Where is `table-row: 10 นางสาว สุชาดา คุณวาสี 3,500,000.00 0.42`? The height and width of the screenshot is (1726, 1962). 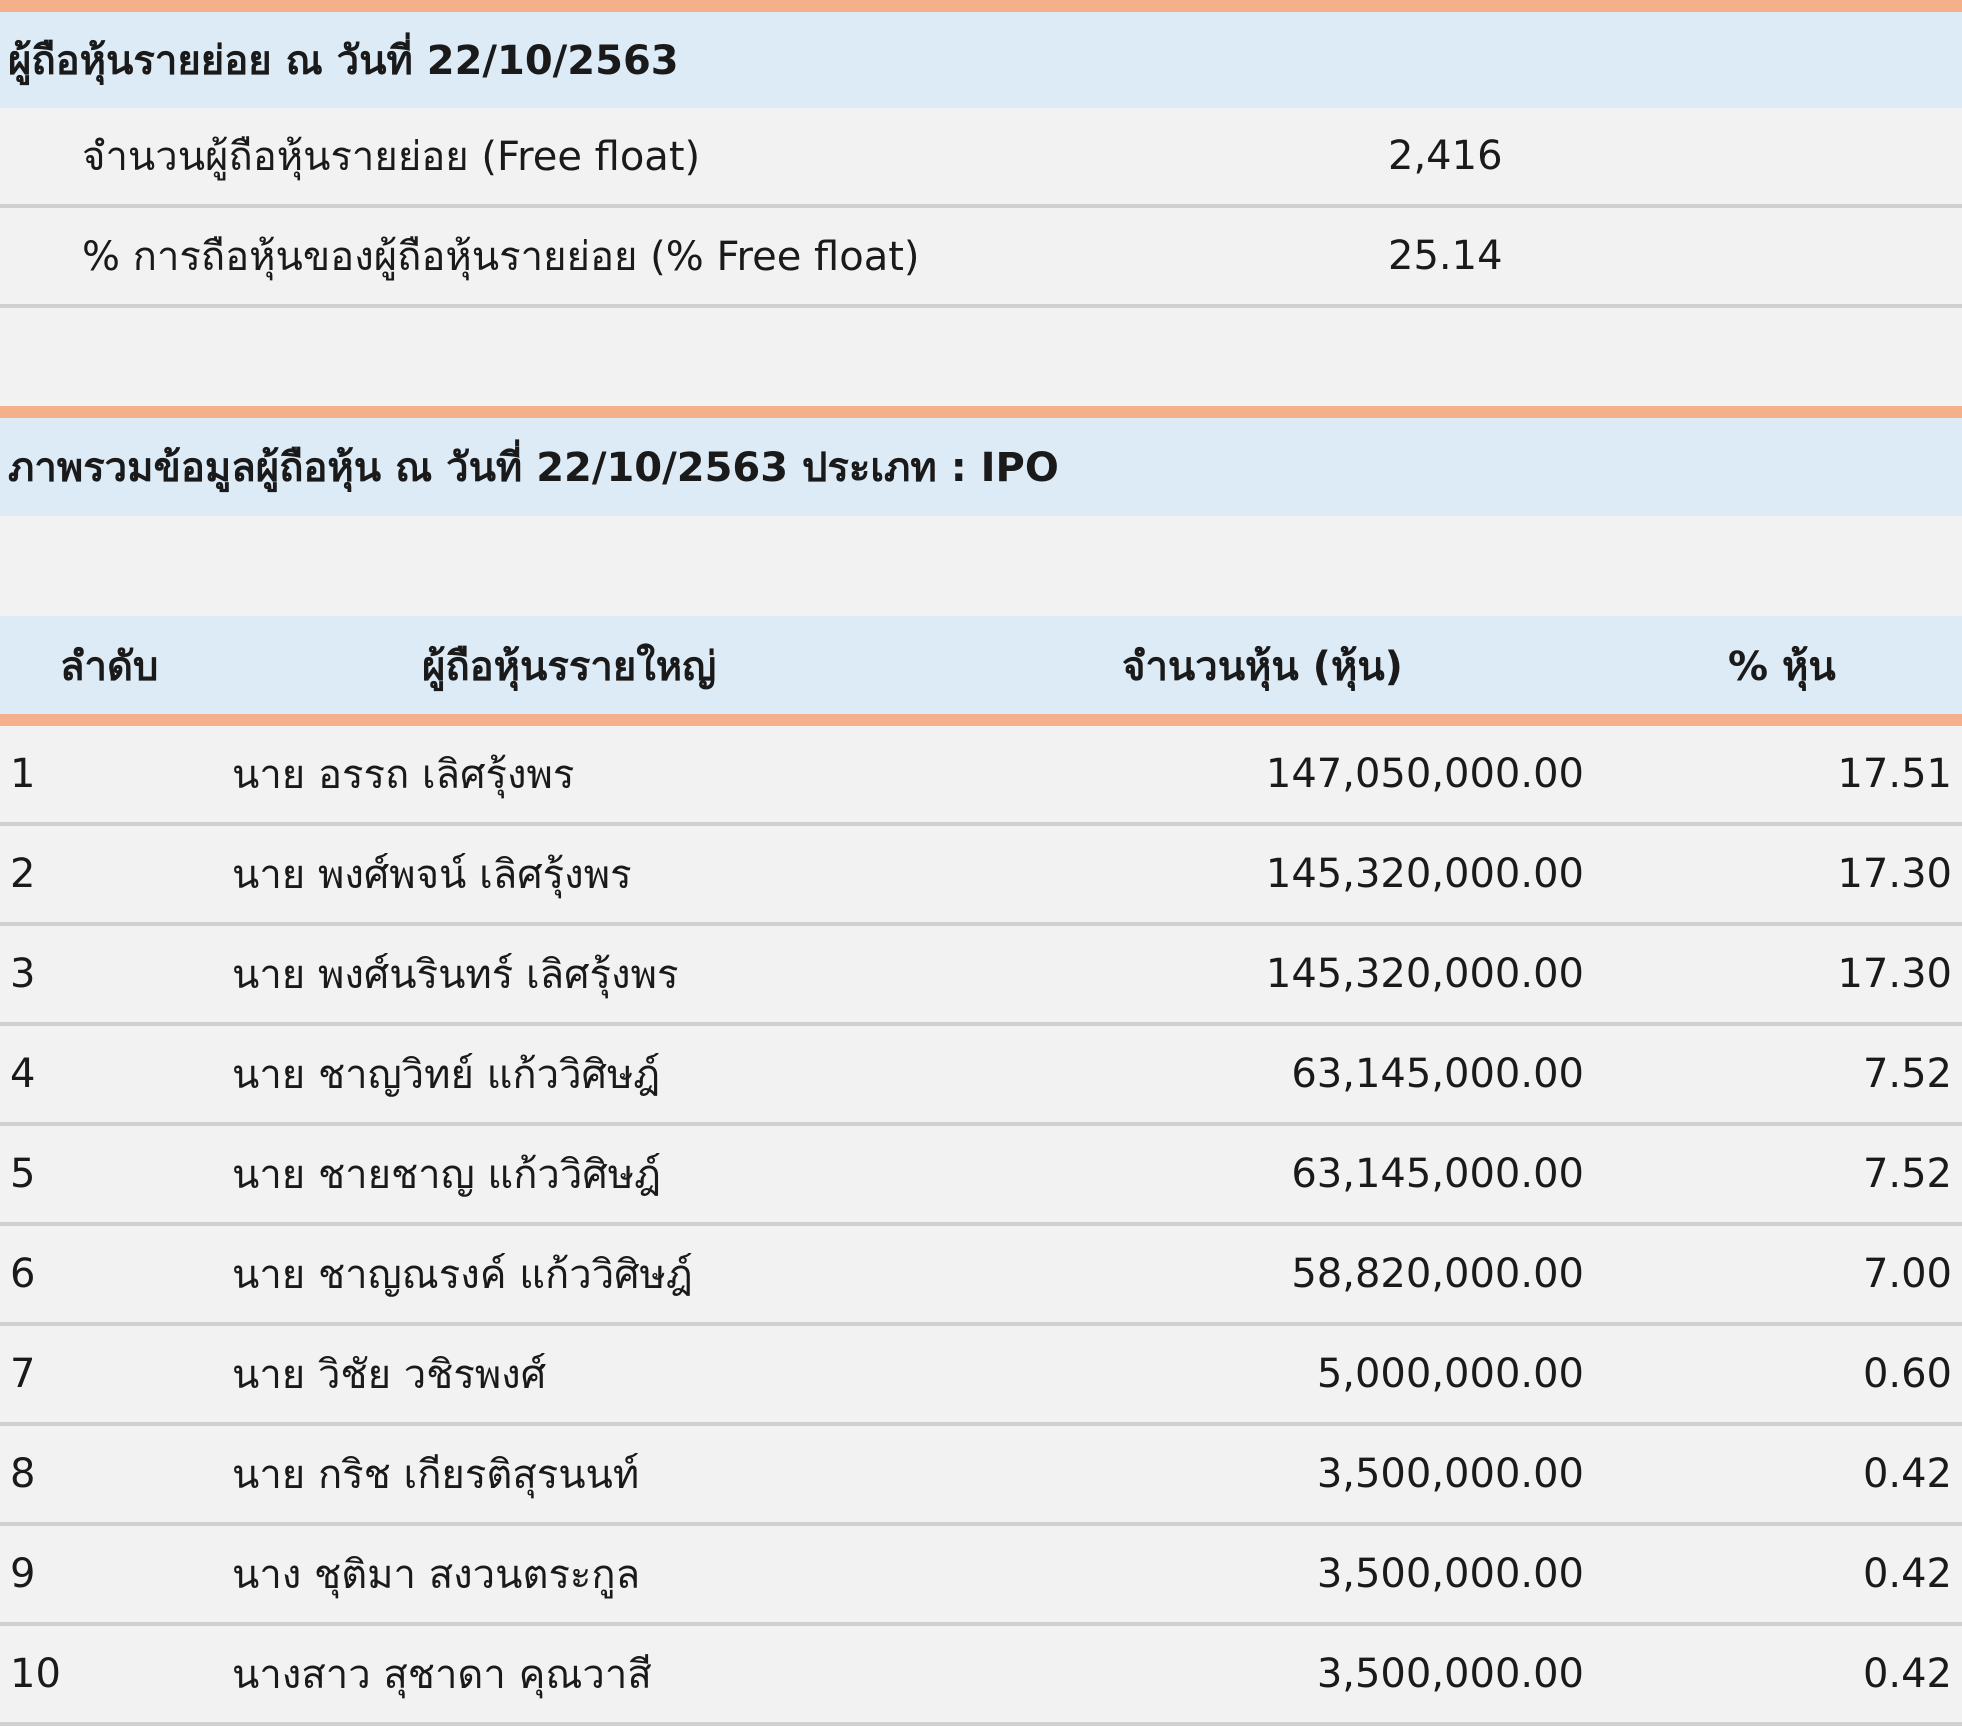 table-row: 10 นางสาว สุชาดา คุณวาสี 3,500,000.00 0.42 is located at coordinates (981, 1676).